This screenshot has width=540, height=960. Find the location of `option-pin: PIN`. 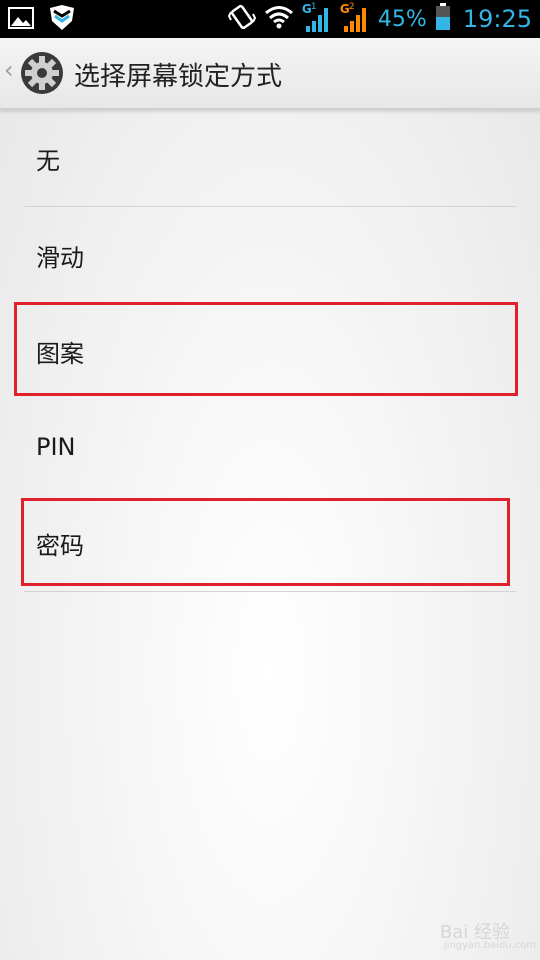

option-pin: PIN is located at coordinates (270, 447).